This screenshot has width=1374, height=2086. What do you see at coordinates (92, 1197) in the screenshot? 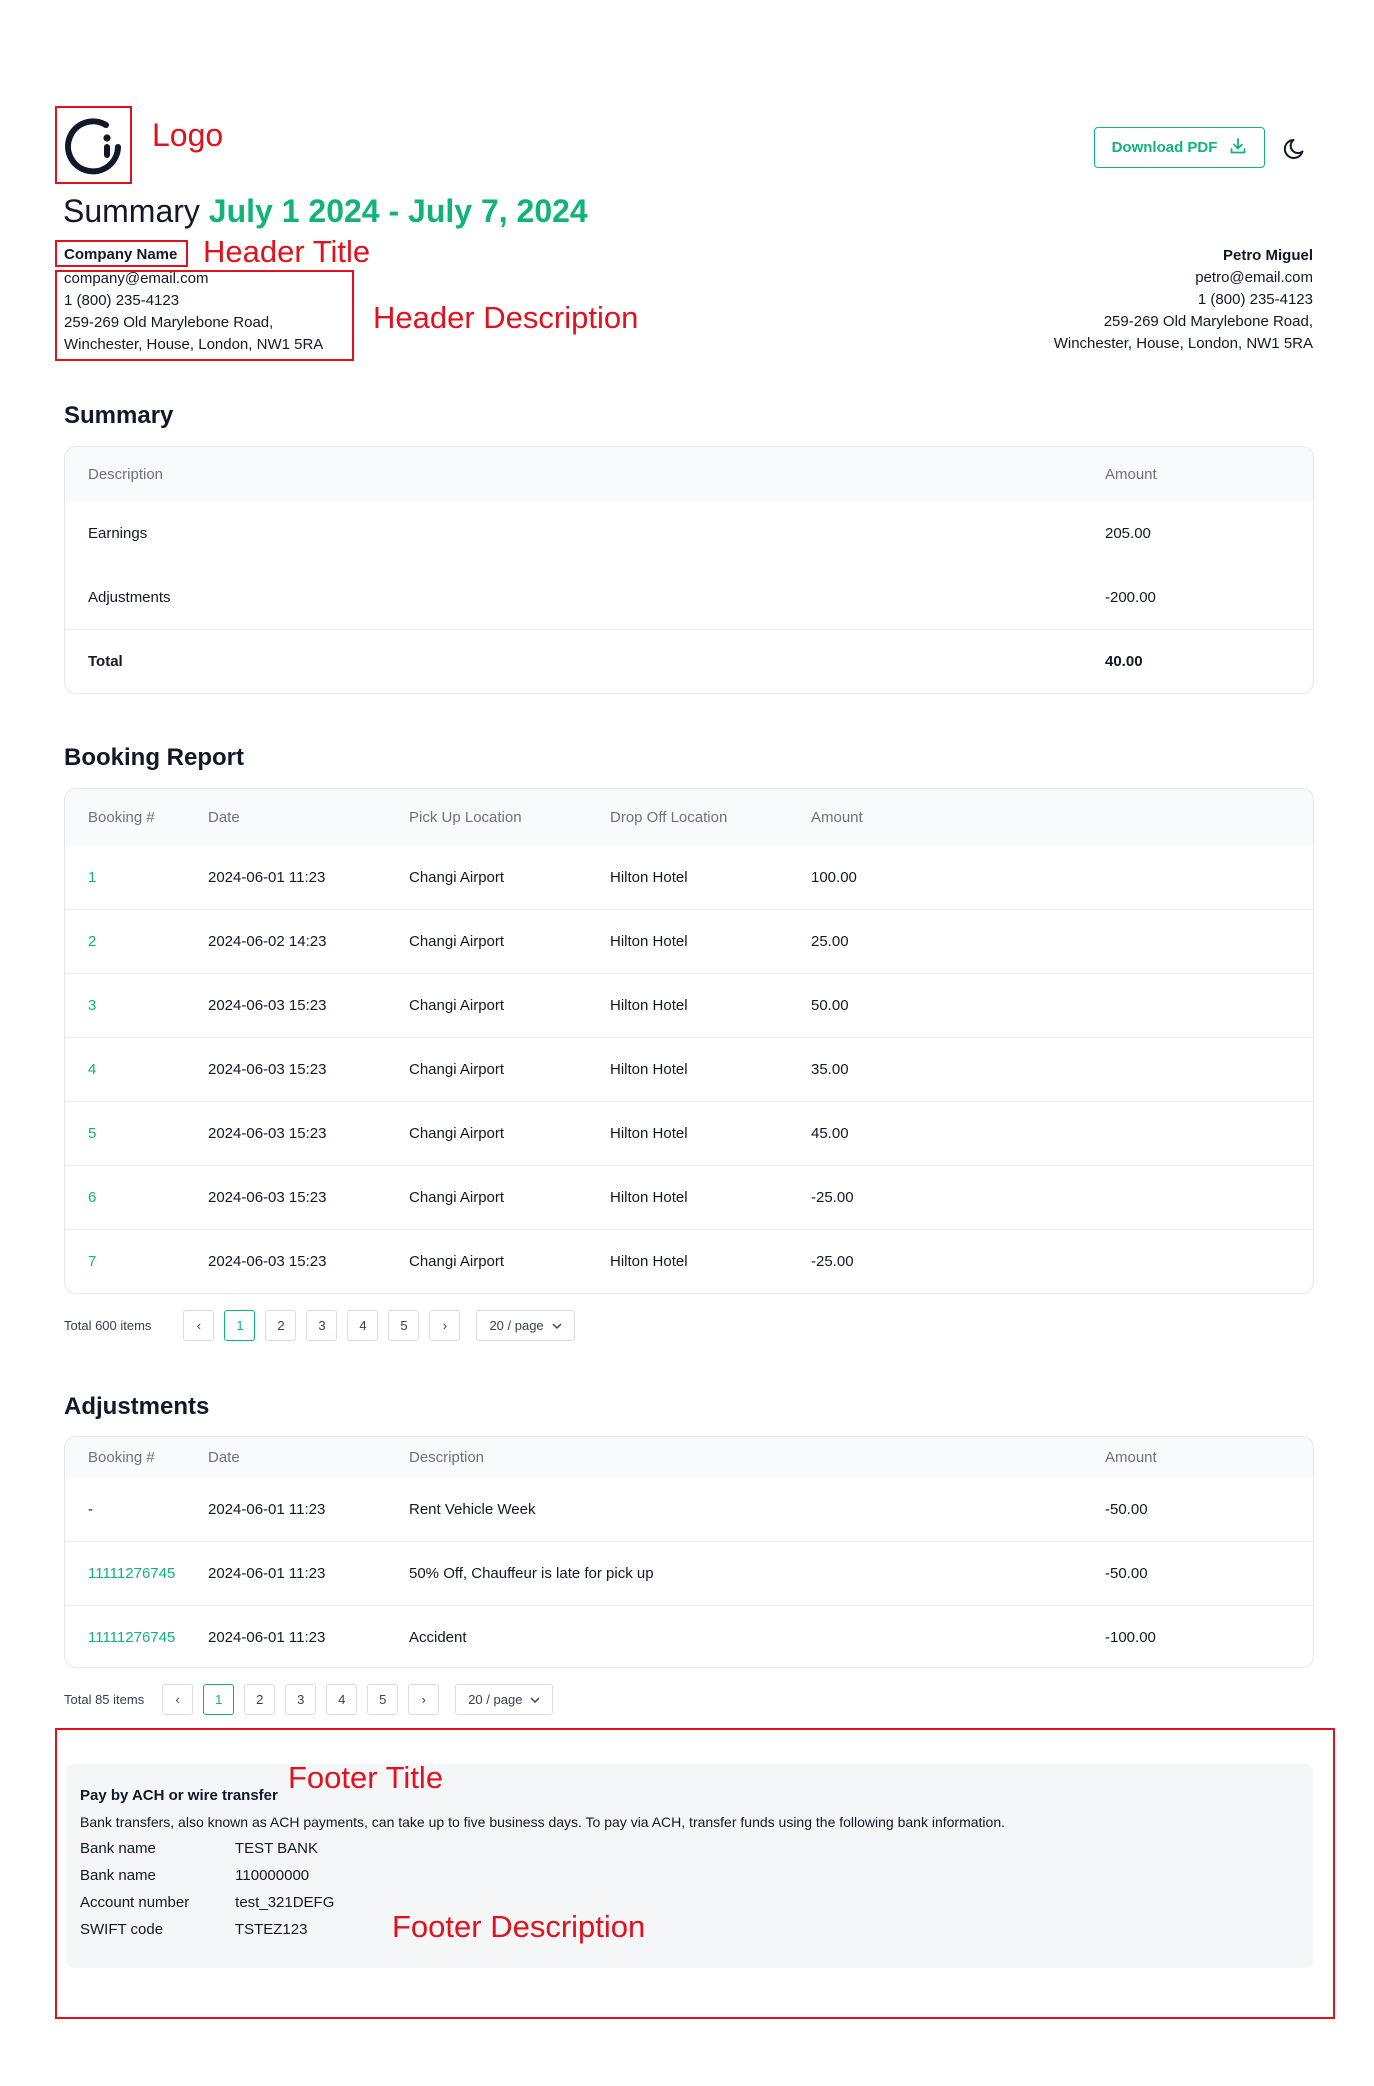
I see `booking-id-link: 6` at bounding box center [92, 1197].